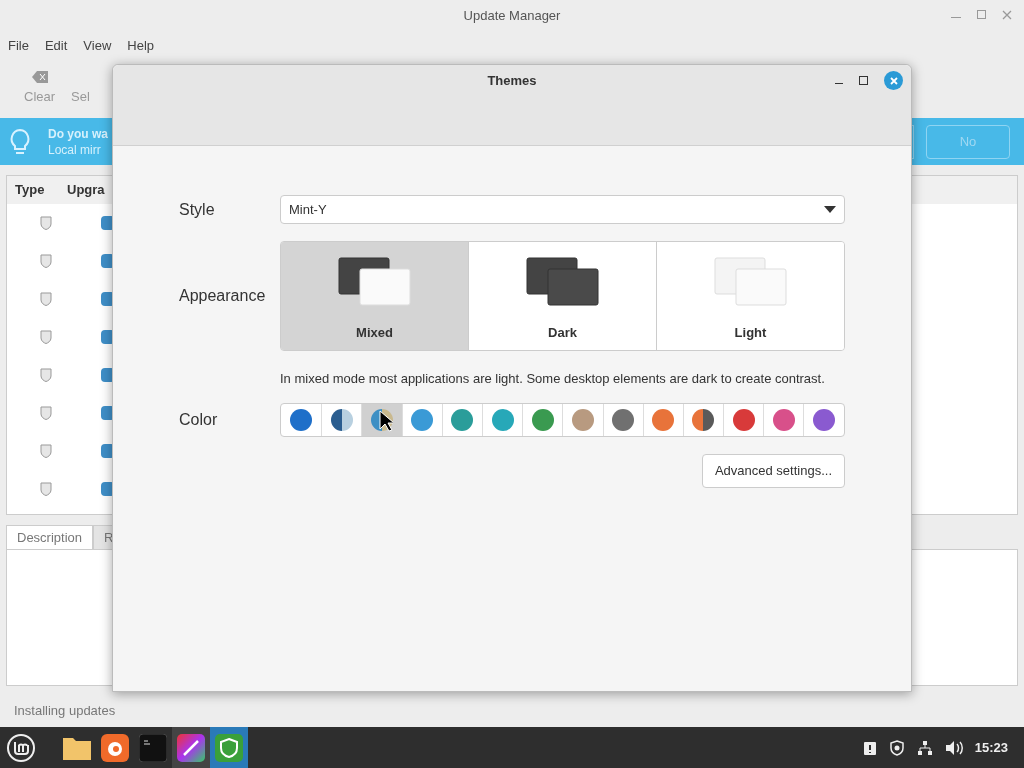 This screenshot has height=768, width=1024. I want to click on maximize-icon, so click(863, 80).